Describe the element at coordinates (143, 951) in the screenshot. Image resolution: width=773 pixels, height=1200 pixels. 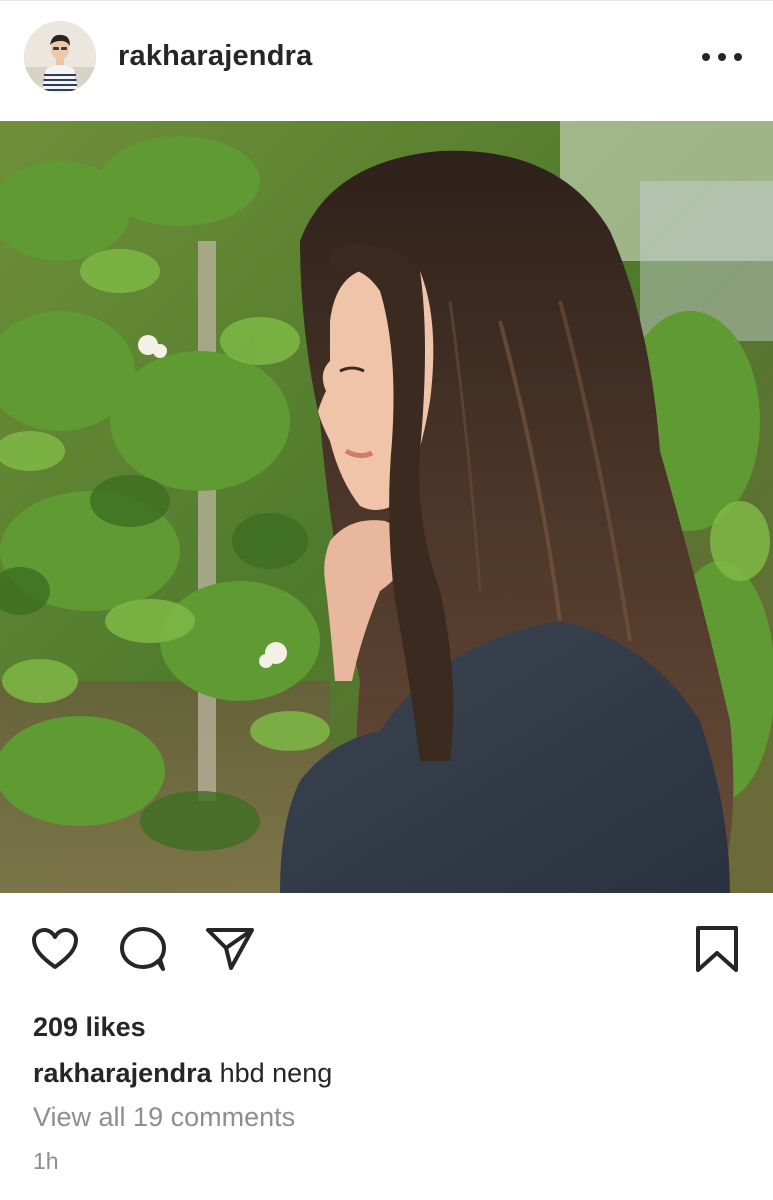
I see `comment-bubble-icon` at that location.